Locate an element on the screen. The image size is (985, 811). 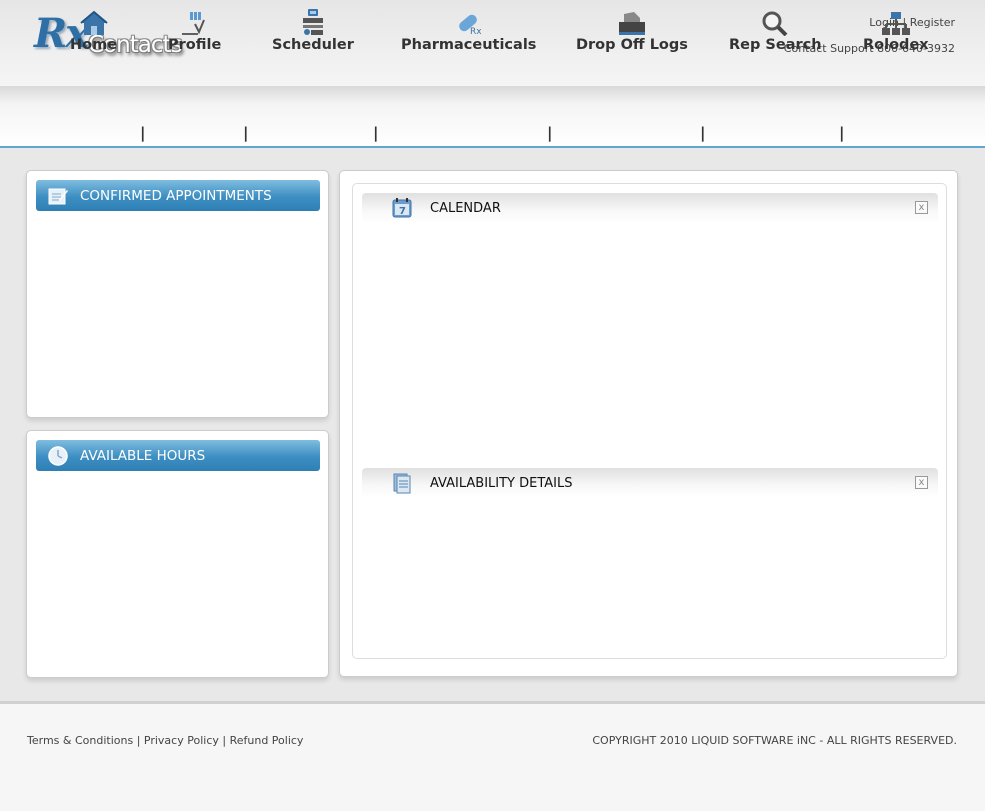
available-hours-title: AVAILABLE HOURS is located at coordinates (143, 455).